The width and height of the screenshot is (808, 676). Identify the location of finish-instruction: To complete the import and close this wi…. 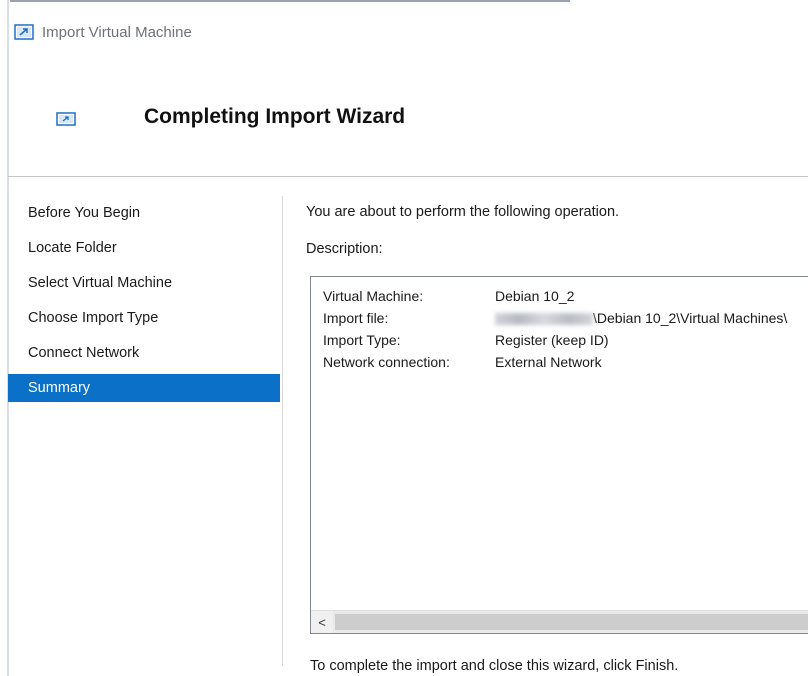
(494, 666).